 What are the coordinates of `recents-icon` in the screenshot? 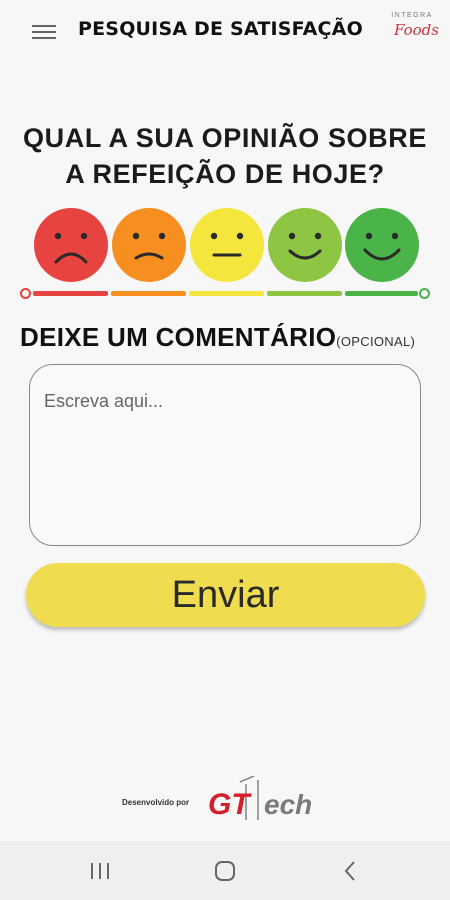 It's located at (100, 871).